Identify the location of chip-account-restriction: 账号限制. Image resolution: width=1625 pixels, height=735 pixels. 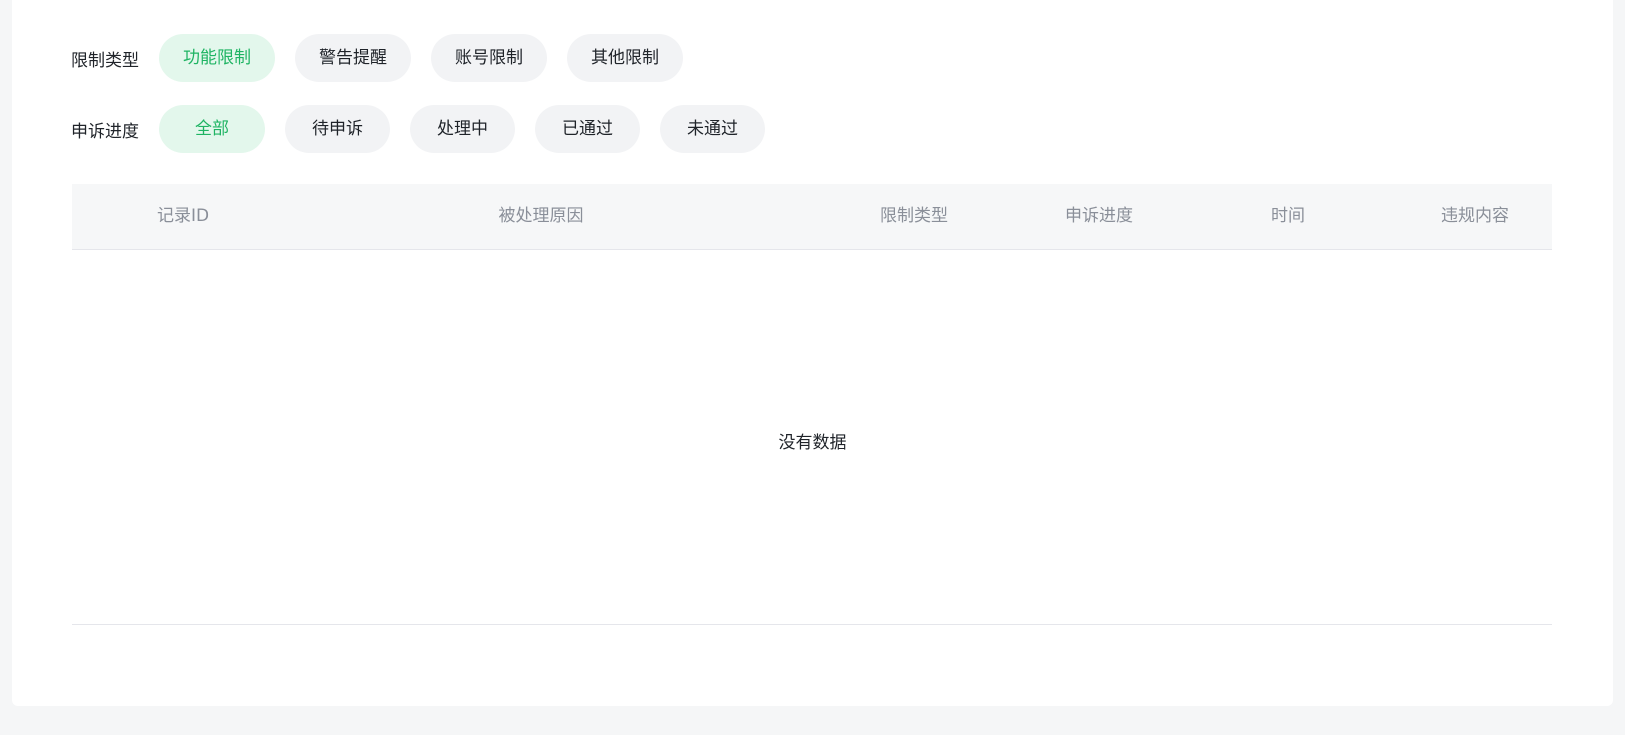
(489, 58).